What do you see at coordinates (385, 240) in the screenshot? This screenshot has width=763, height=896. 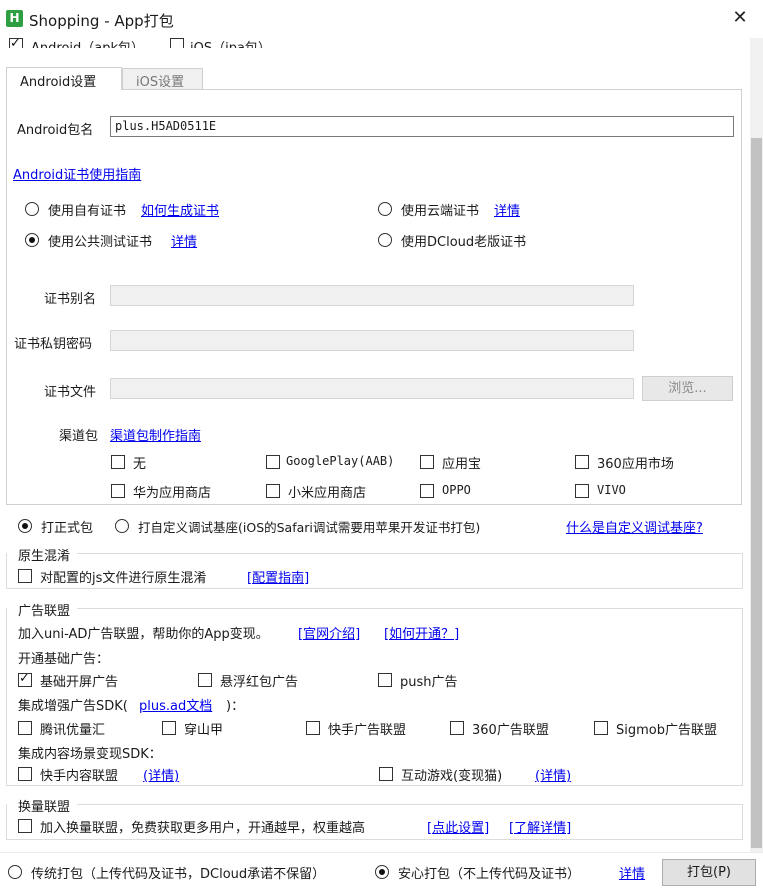 I see `radio-dcloud-old-cert` at bounding box center [385, 240].